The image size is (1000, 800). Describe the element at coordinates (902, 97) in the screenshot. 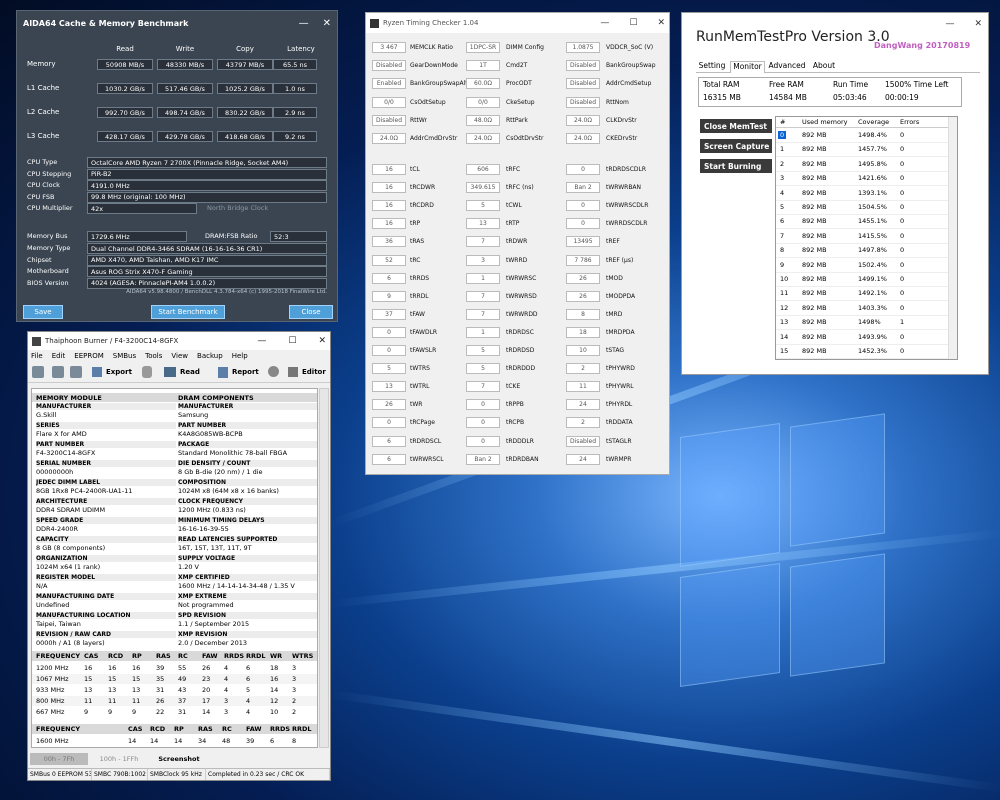

I see `stat-value: 00:00:19` at that location.